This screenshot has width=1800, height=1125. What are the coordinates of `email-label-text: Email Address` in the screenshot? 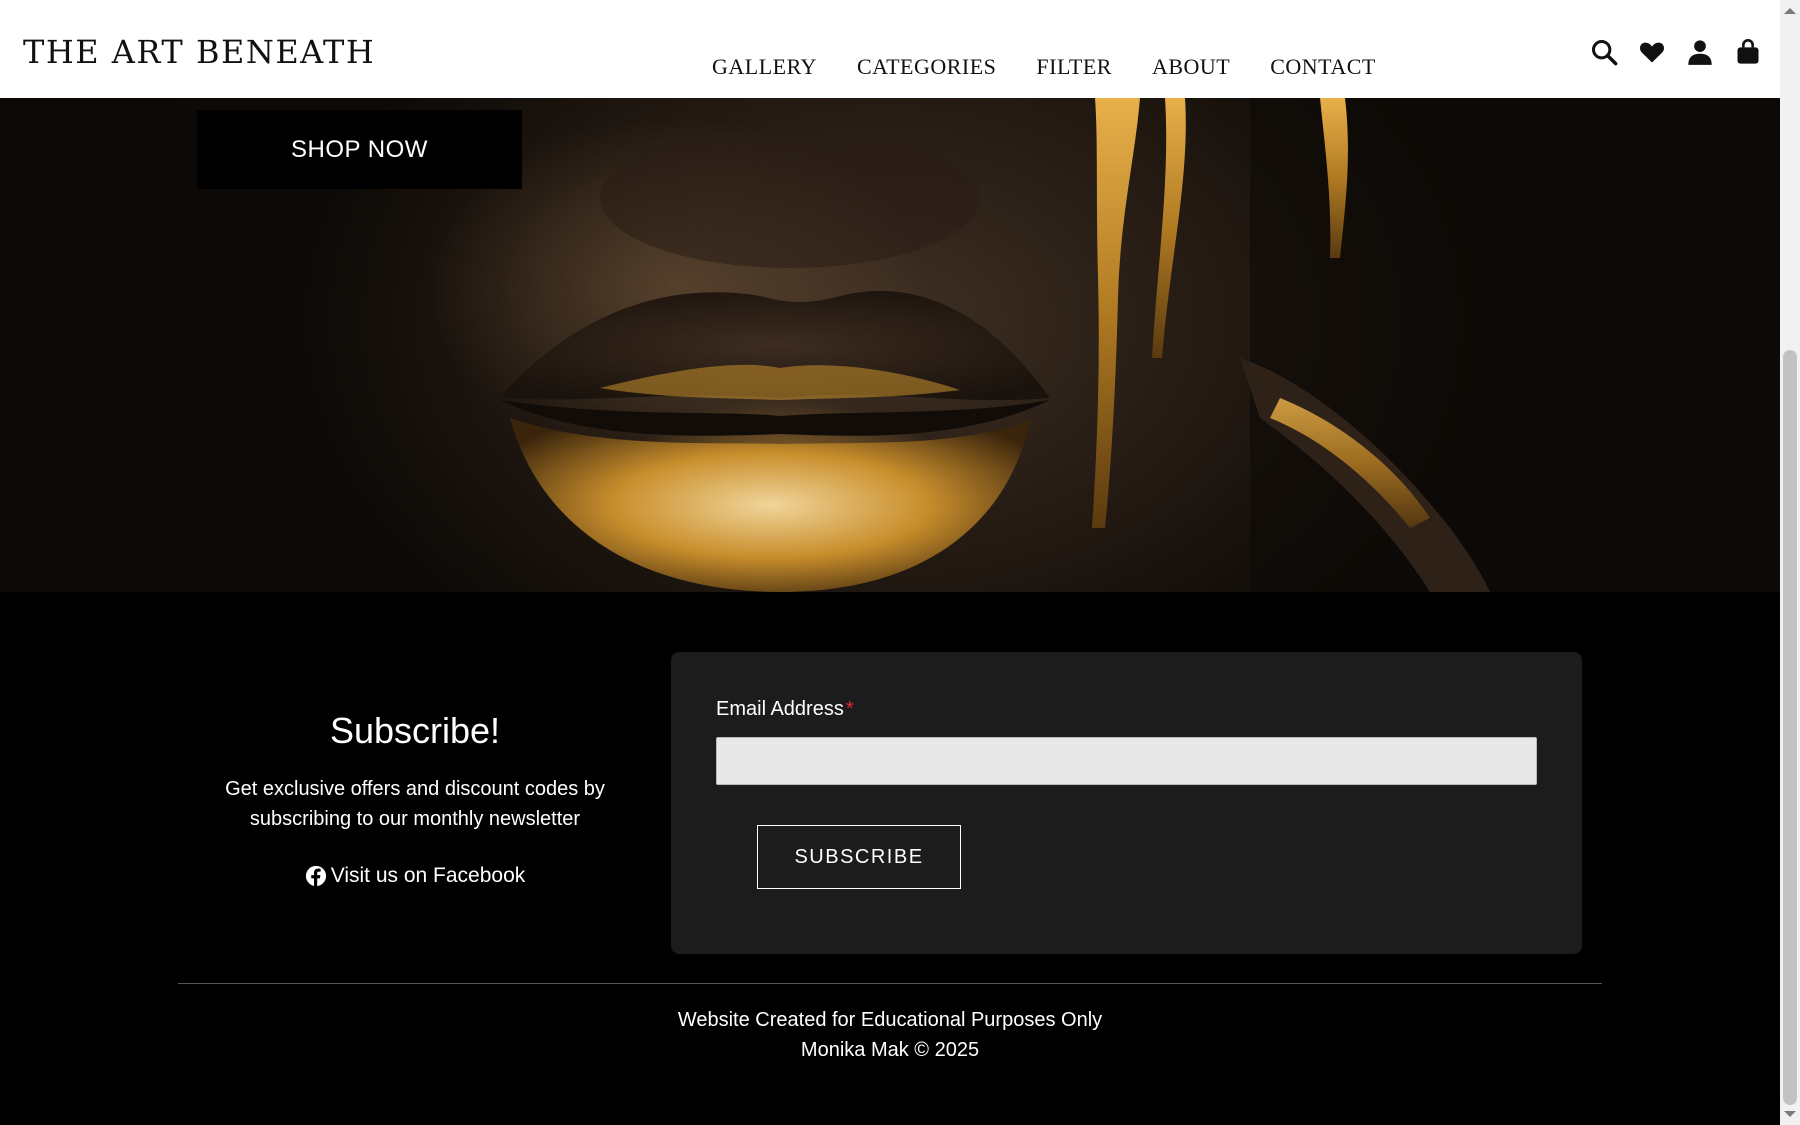 It's located at (780, 709).